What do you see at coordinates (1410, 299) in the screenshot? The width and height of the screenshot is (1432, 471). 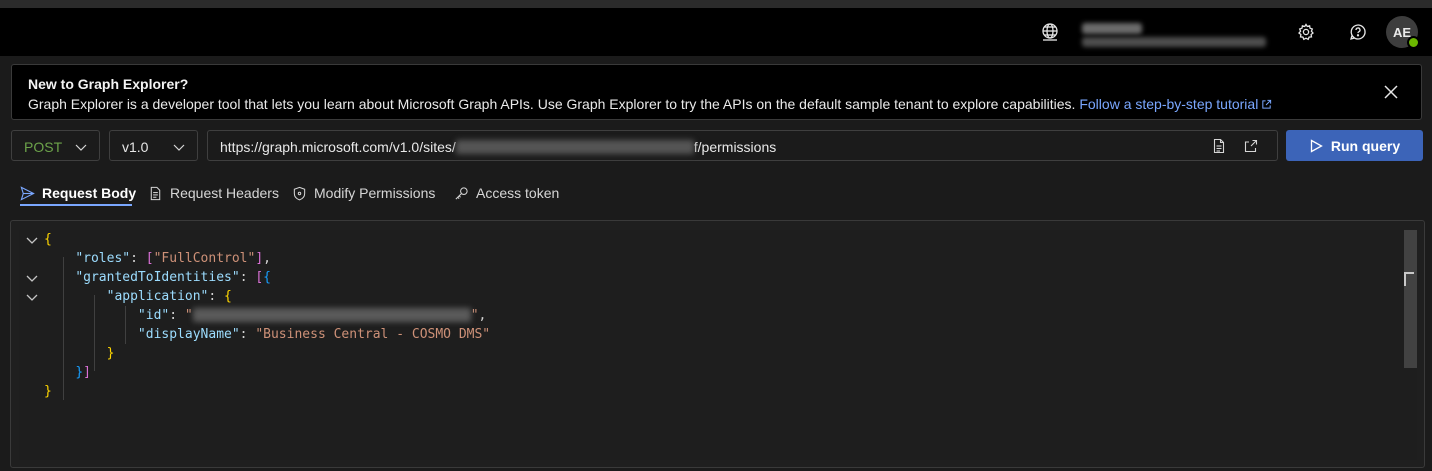 I see `editor-scrollbar` at bounding box center [1410, 299].